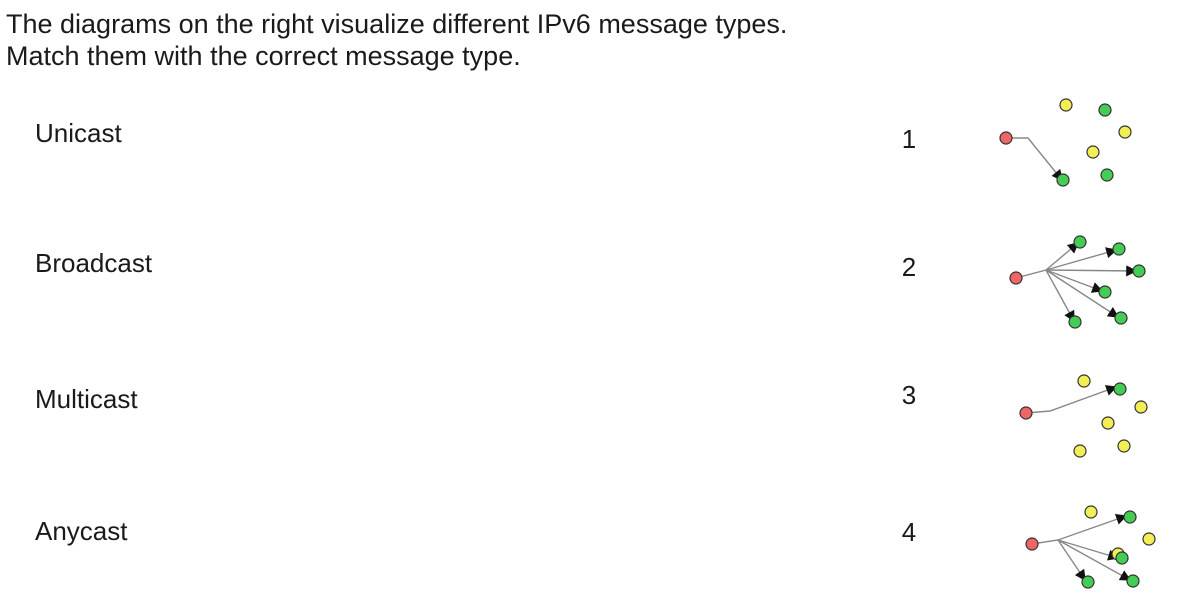  What do you see at coordinates (81, 531) in the screenshot?
I see `term-anycast: Anycast` at bounding box center [81, 531].